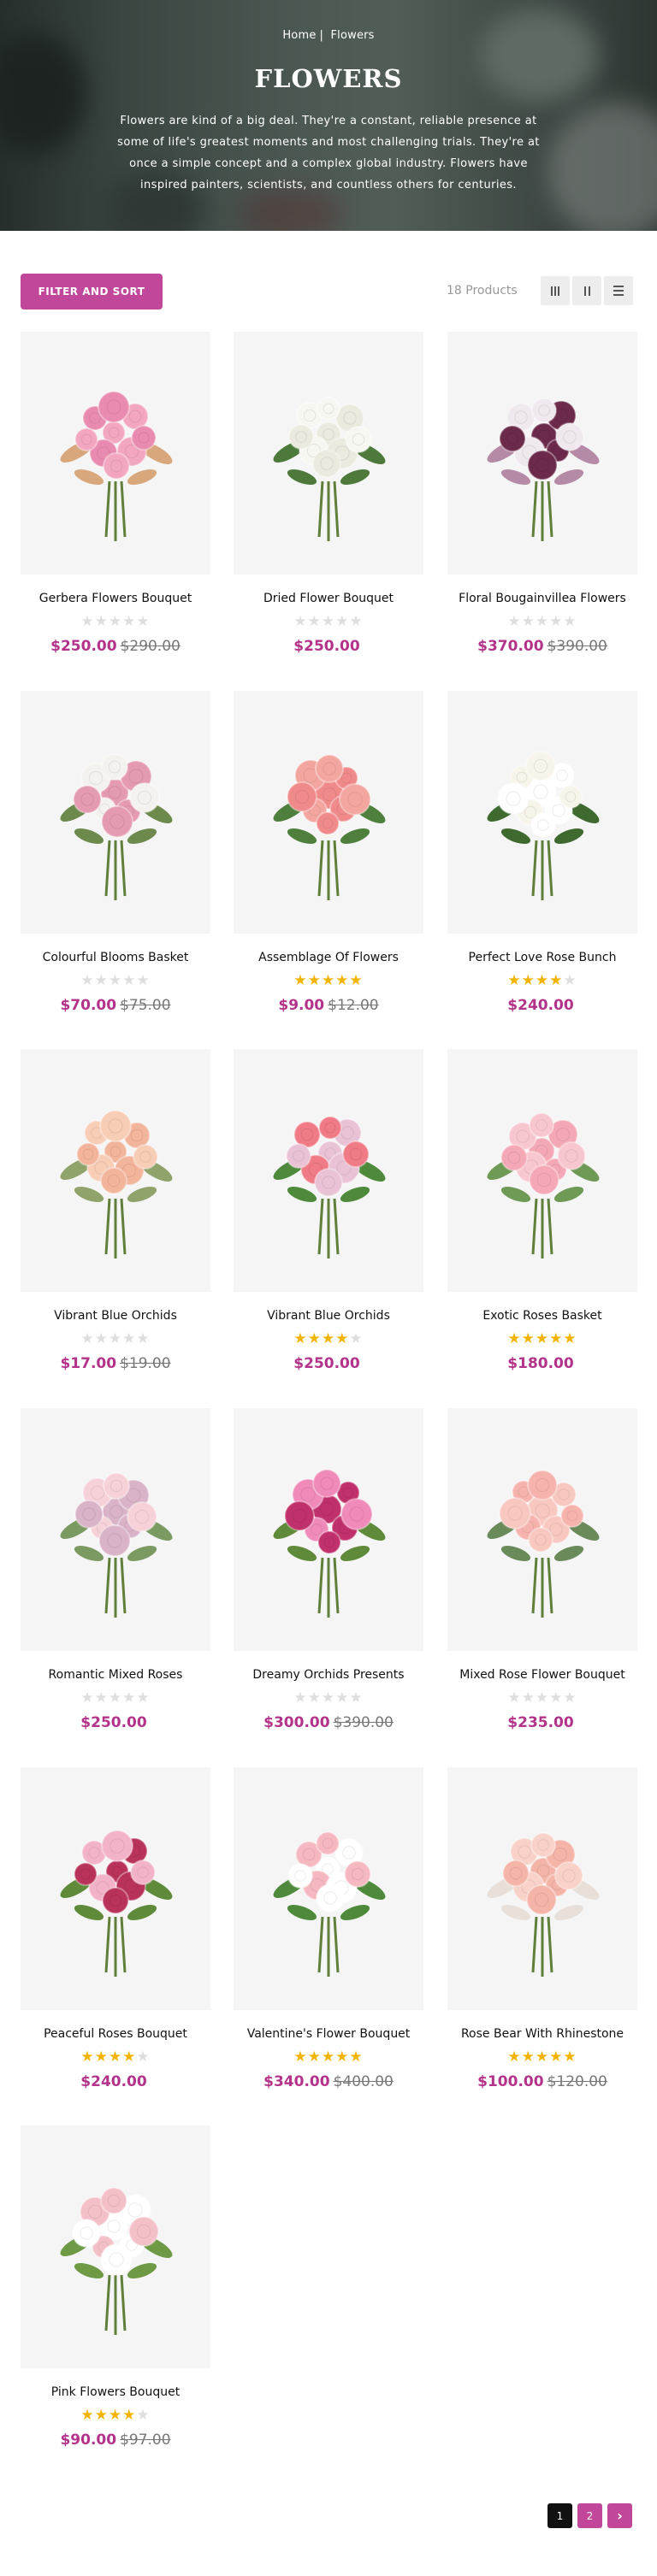 The width and height of the screenshot is (657, 2576). What do you see at coordinates (542, 2081) in the screenshot?
I see `product-price-row: $100.00 $120.00` at bounding box center [542, 2081].